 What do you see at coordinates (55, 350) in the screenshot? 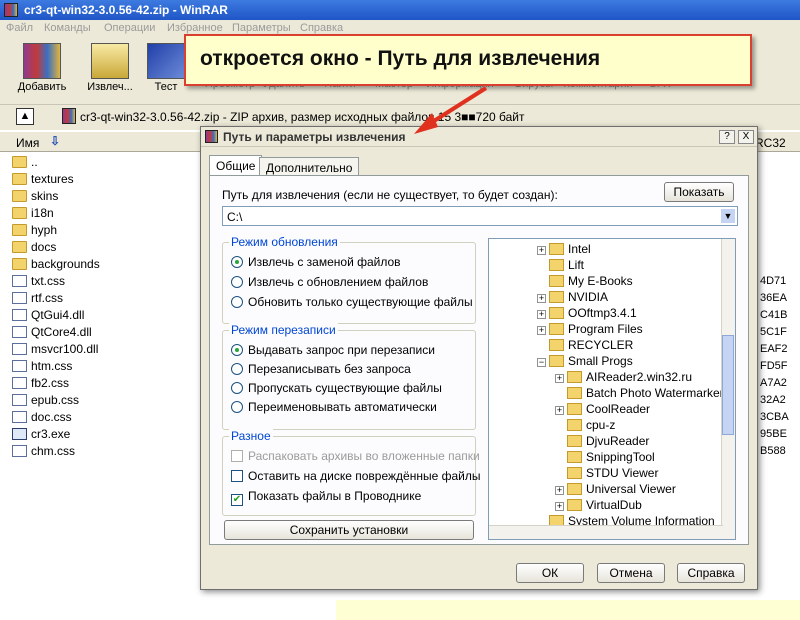
I see `file-row: msvcr100.dll` at bounding box center [55, 350].